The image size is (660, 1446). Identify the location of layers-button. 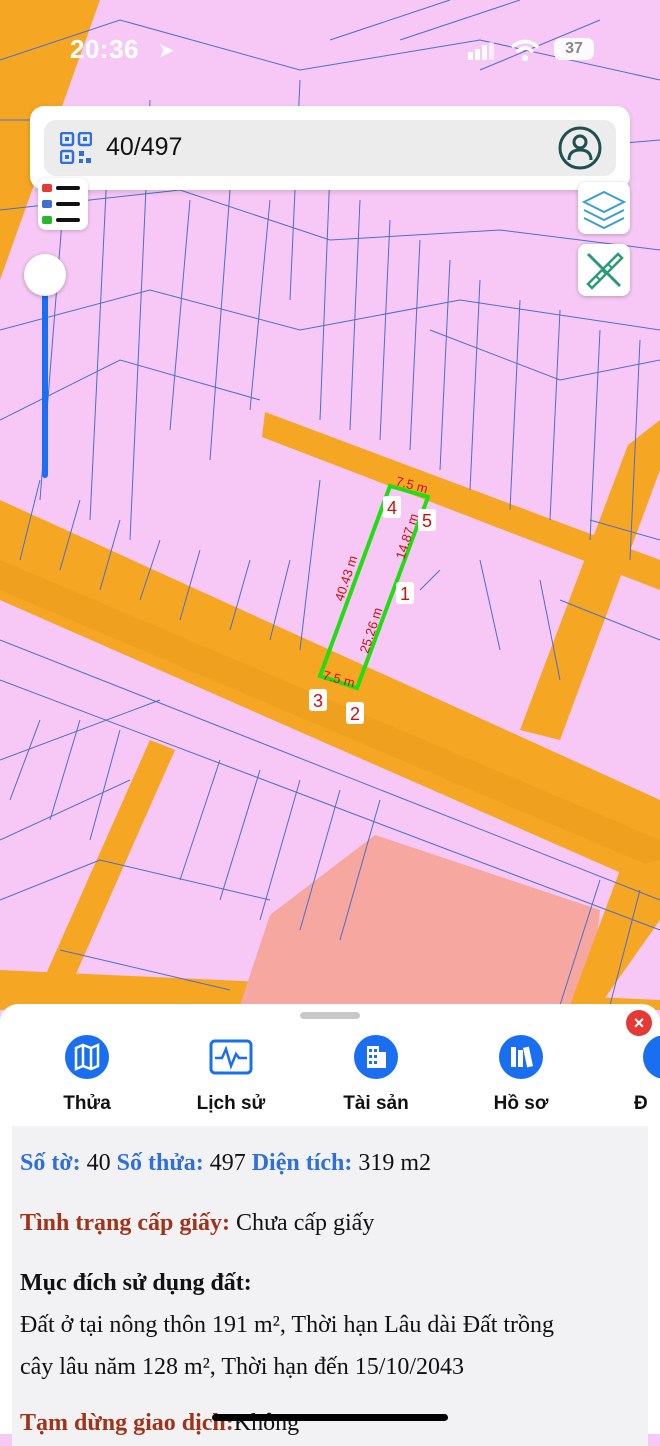
(604, 208).